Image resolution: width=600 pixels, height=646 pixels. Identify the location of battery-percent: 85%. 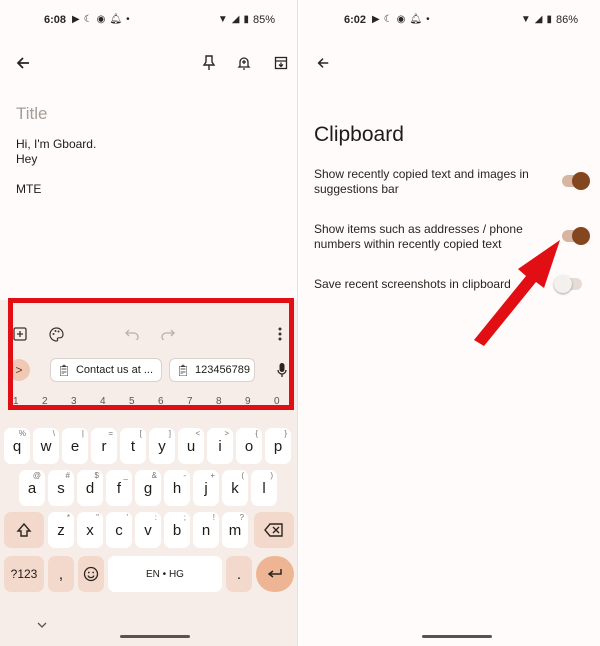
(263, 20).